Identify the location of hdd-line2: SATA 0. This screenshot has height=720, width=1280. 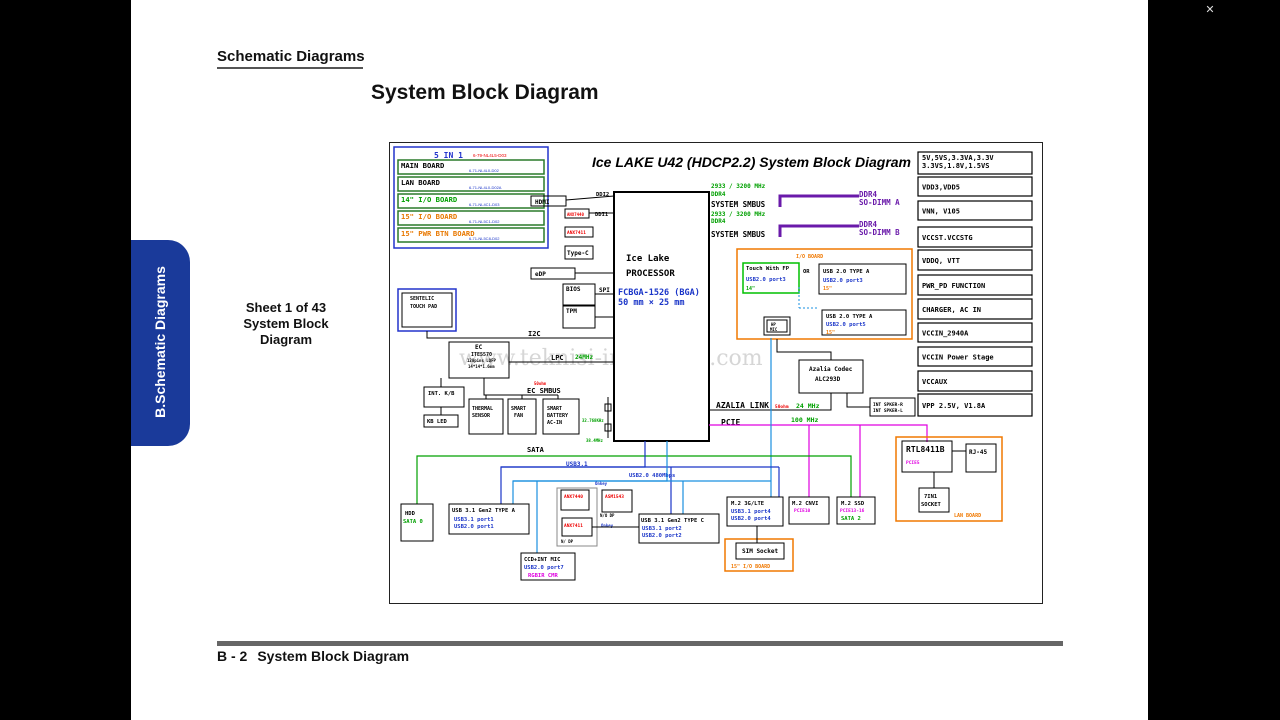
(413, 522).